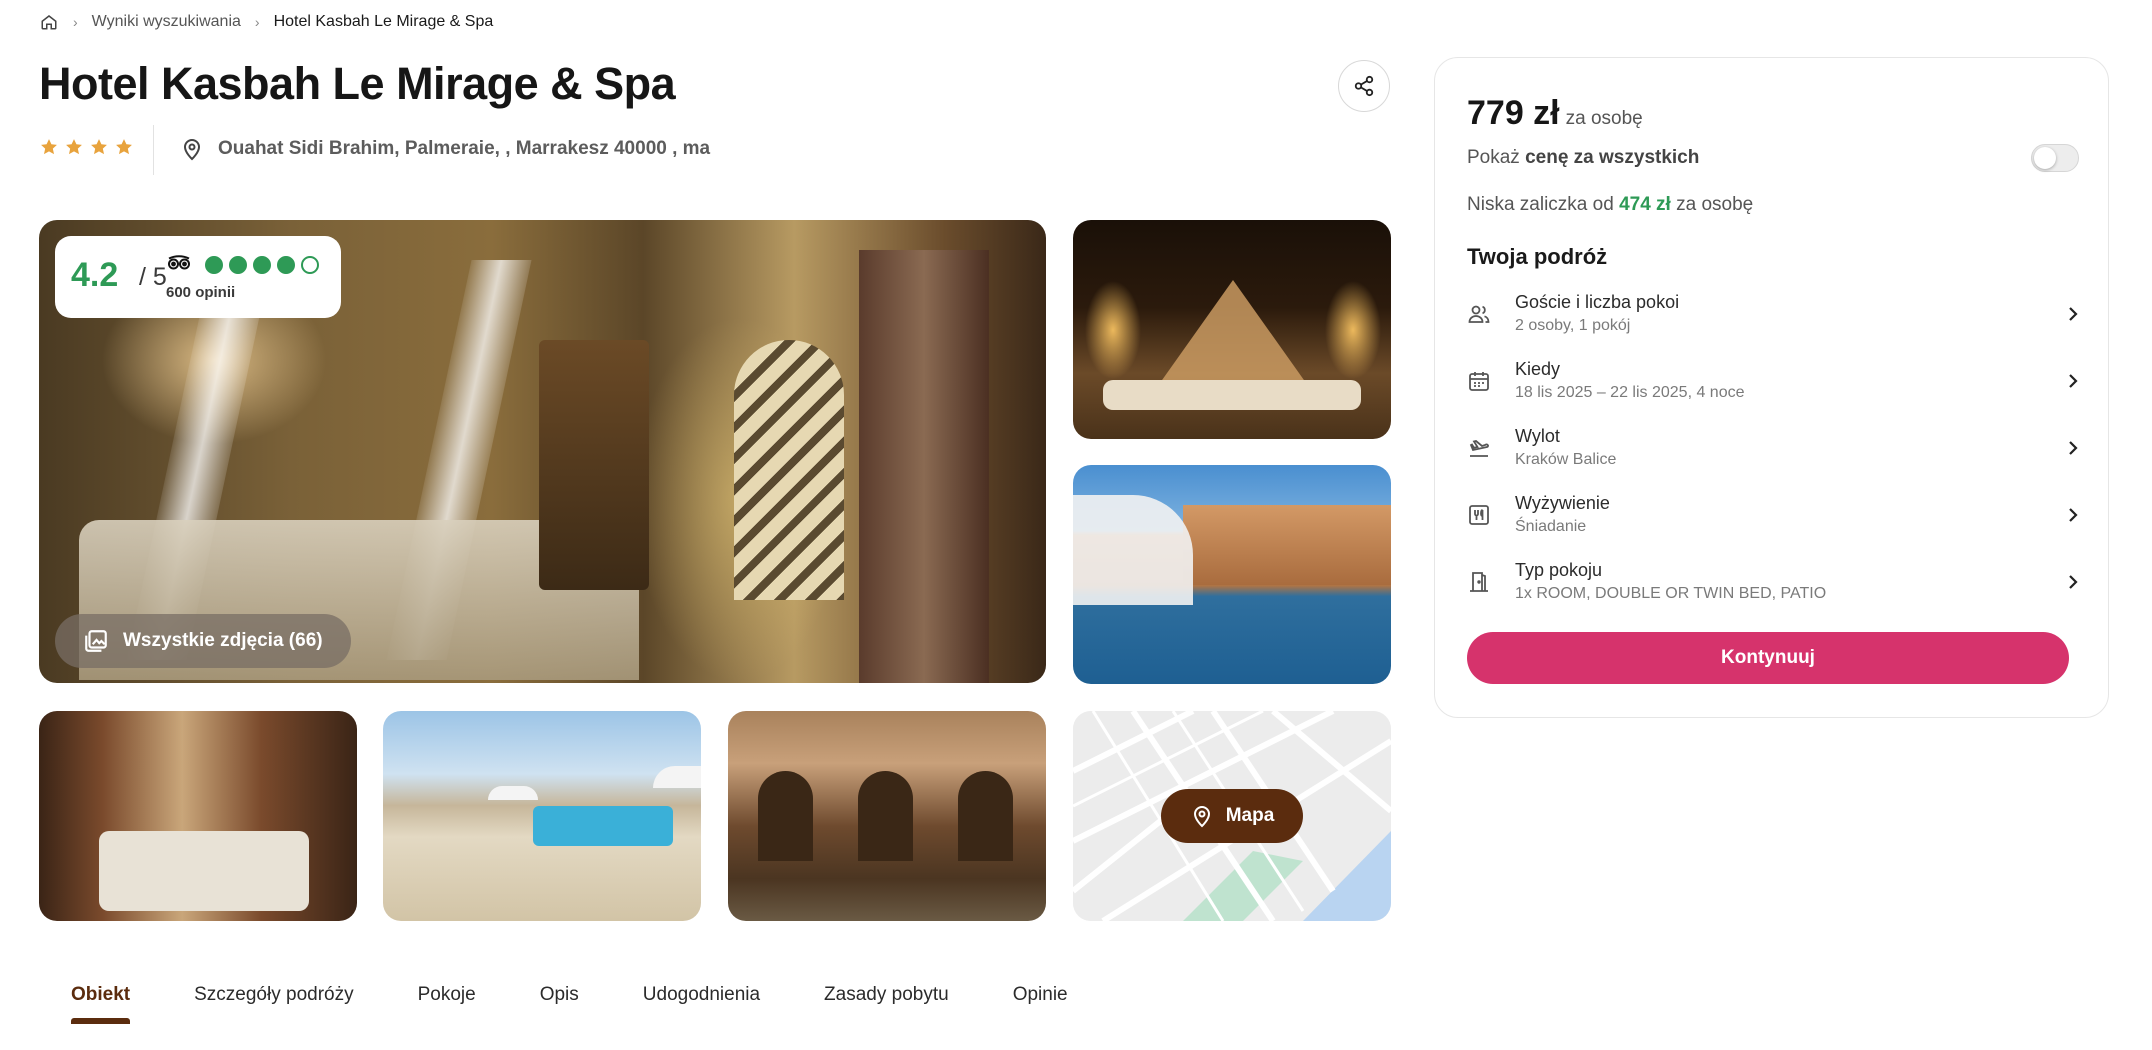  I want to click on tab-zasady-pobytu: Zasady pobytu, so click(886, 995).